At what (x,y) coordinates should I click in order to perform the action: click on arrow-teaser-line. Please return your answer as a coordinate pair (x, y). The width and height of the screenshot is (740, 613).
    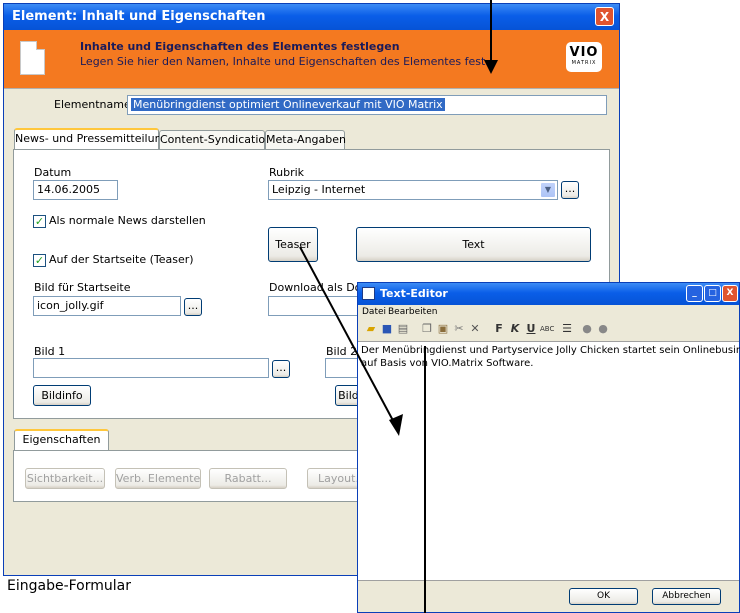
    Looking at the image, I should click on (348, 337).